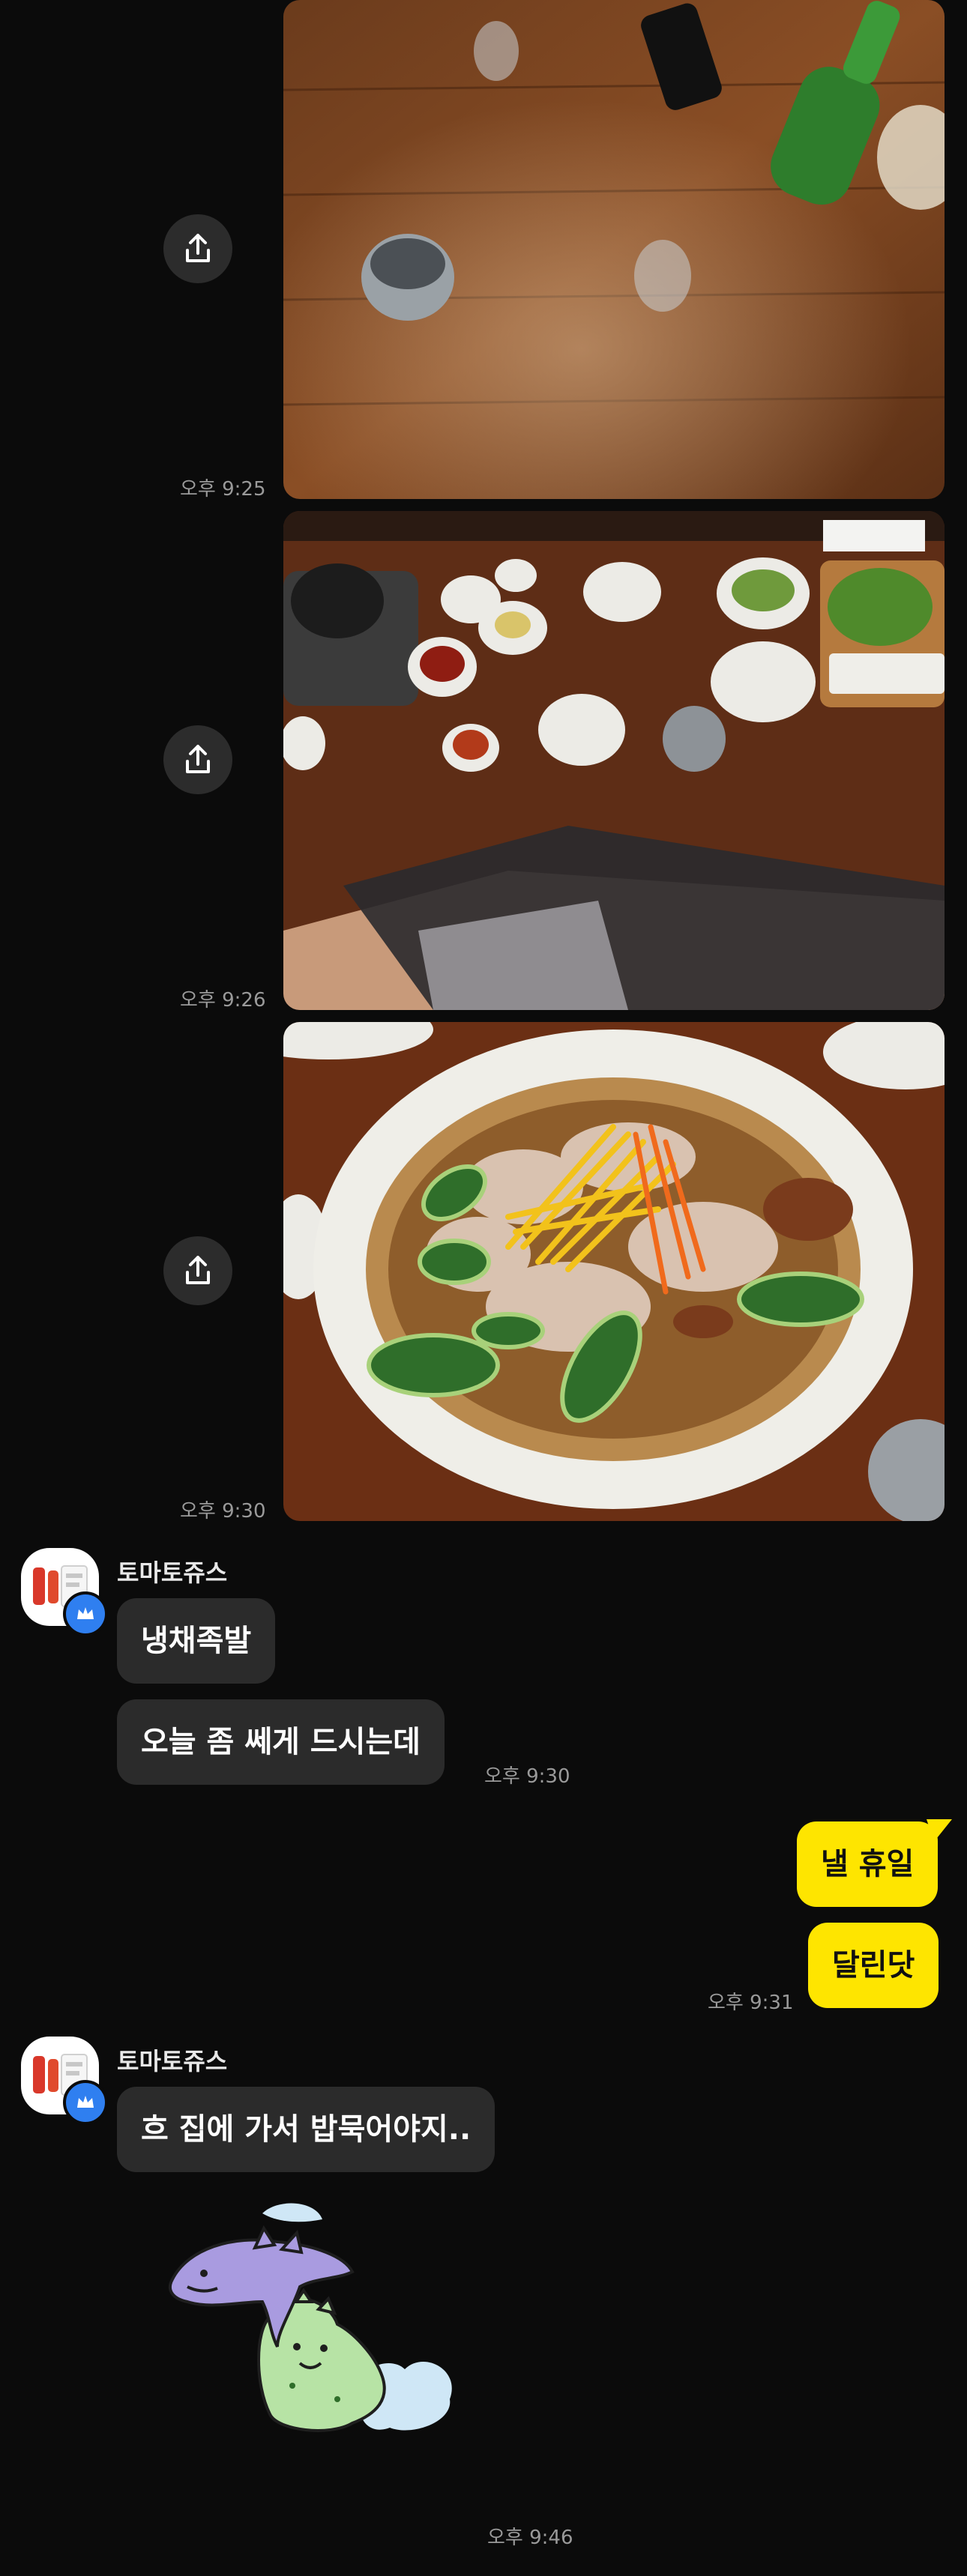 This screenshot has height=2576, width=967. I want to click on message-bubble: 흐 집에 가서 밥묵어야지.., so click(306, 2129).